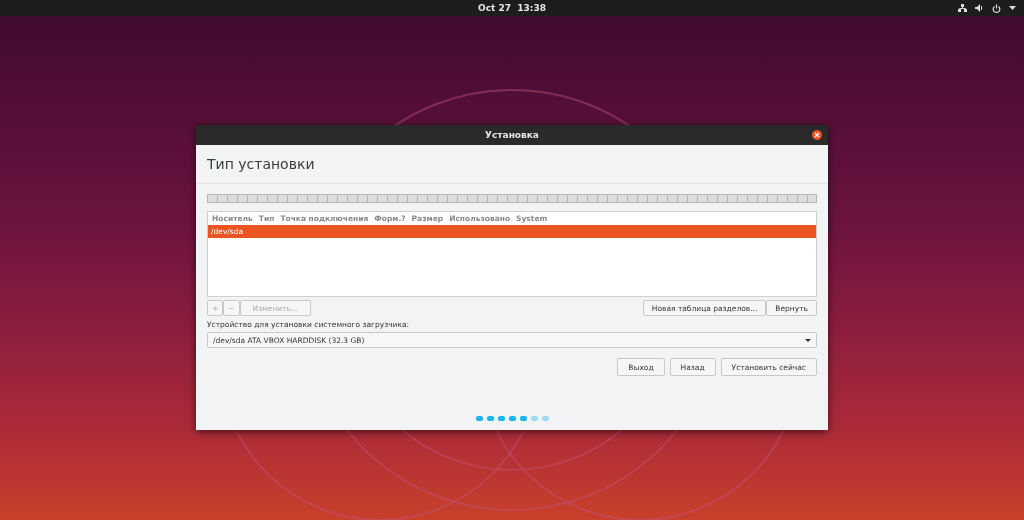  Describe the element at coordinates (962, 8) in the screenshot. I see `network-icon` at that location.